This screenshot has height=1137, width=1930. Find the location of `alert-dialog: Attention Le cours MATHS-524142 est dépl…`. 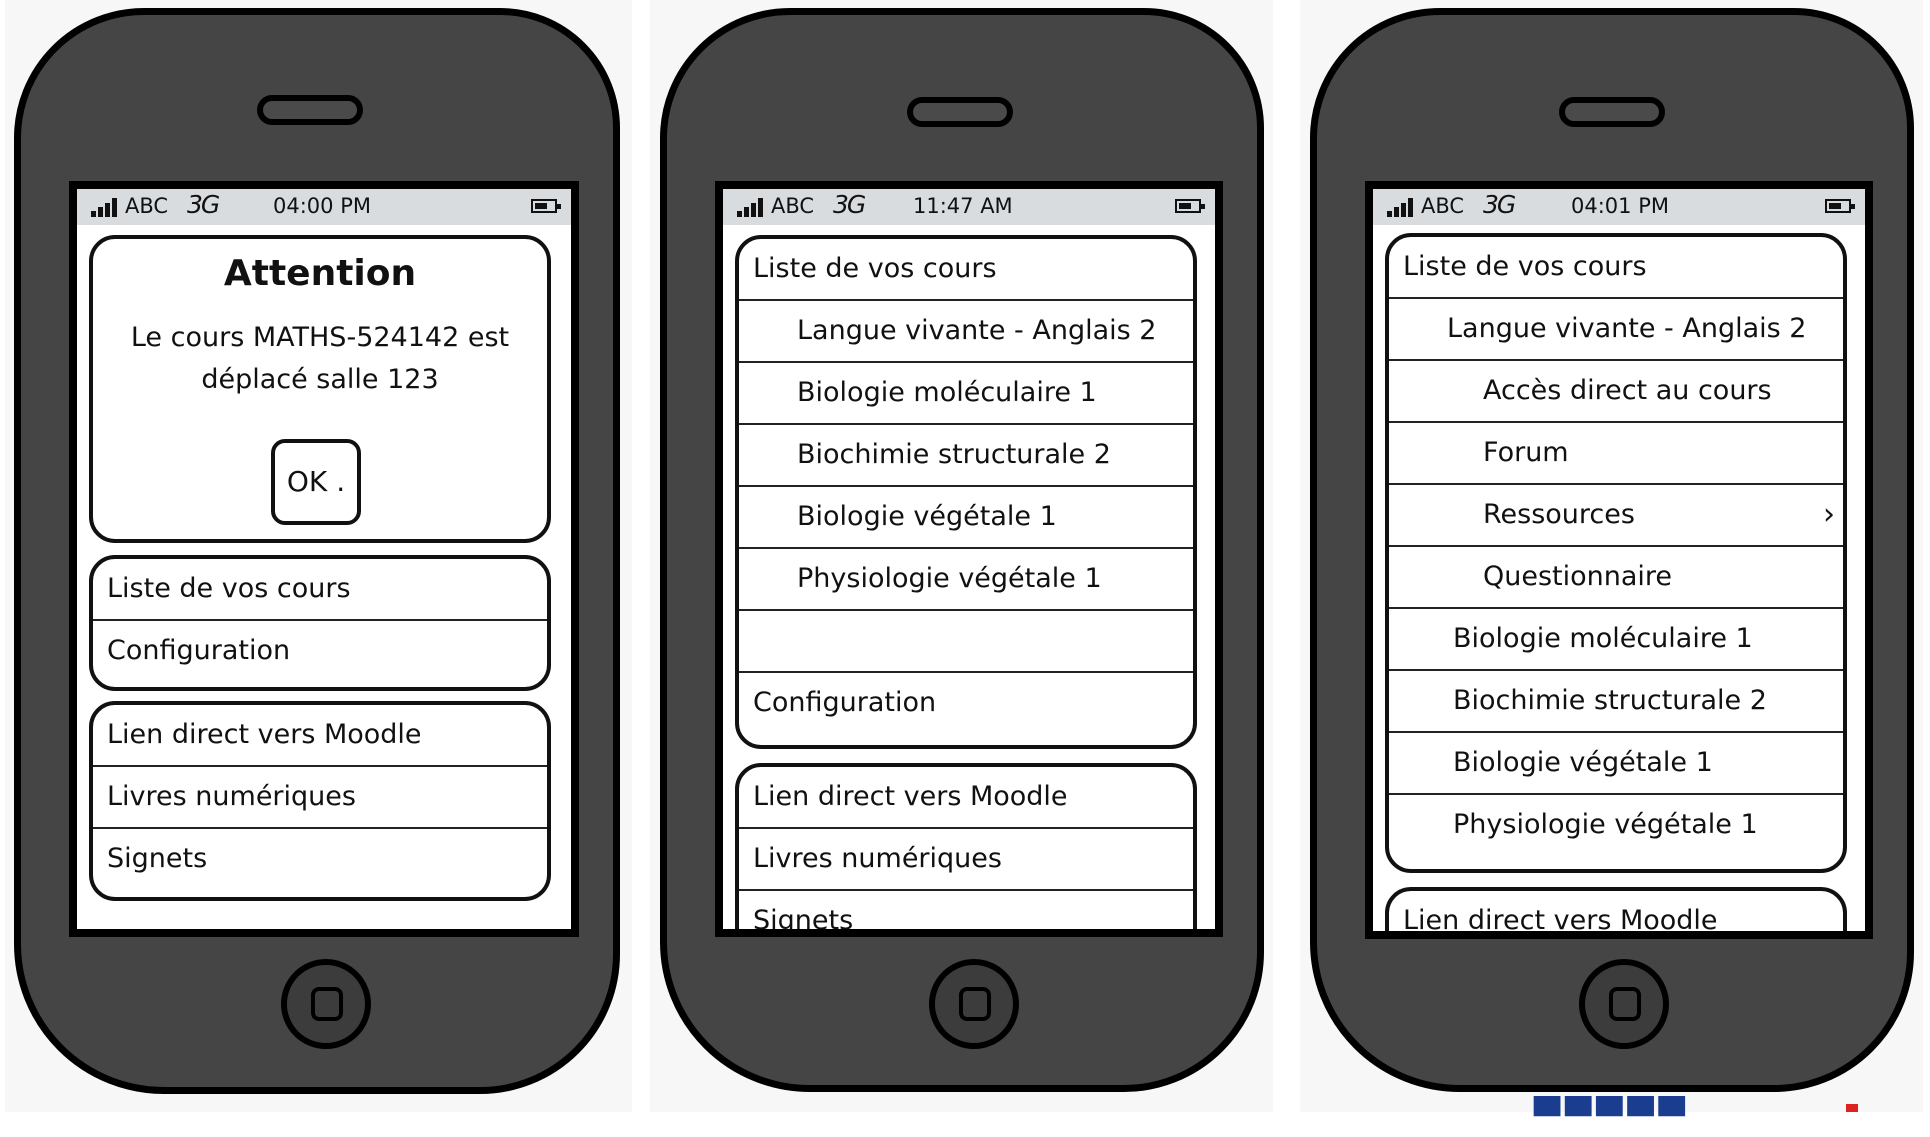

alert-dialog: Attention Le cours MATHS-524142 est dépl… is located at coordinates (320, 389).